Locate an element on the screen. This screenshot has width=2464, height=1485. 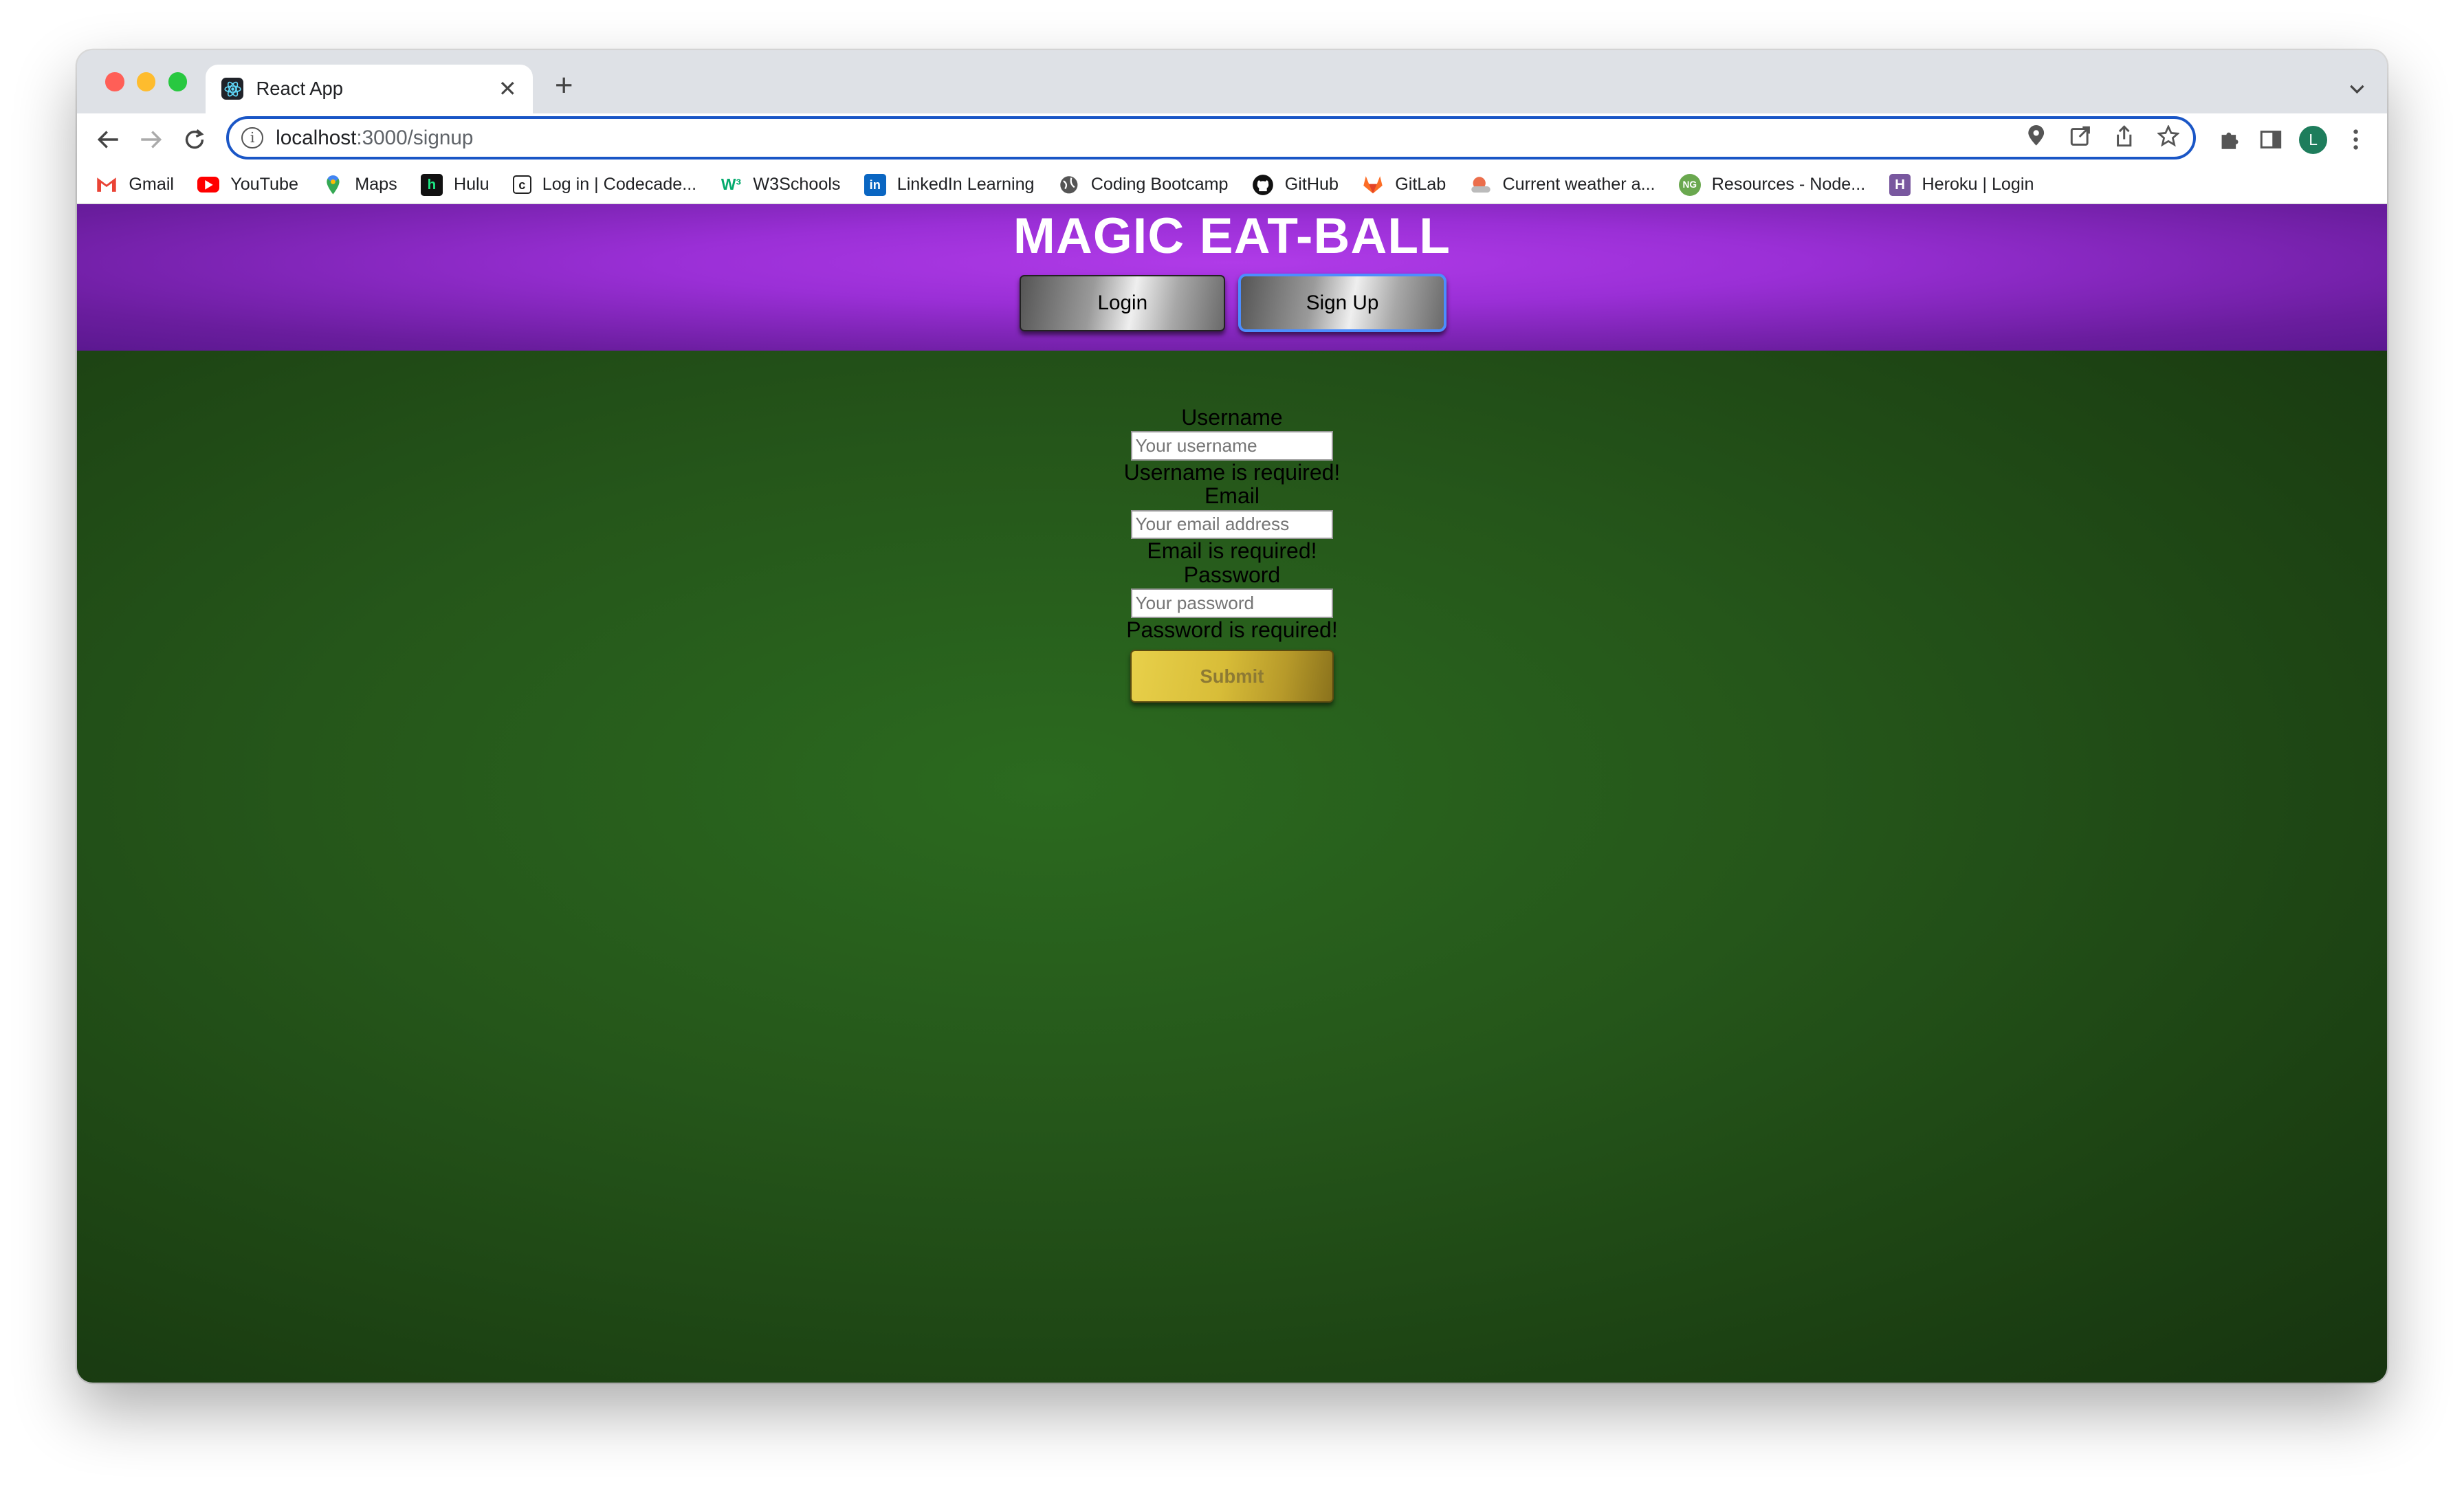
bookmark-linkedin-learning: in LinkedIn Learning is located at coordinates (950, 184).